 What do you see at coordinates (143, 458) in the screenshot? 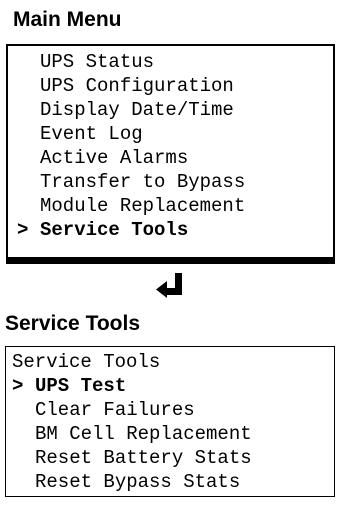
I see `menu-item-label: Reset Battery Stats` at bounding box center [143, 458].